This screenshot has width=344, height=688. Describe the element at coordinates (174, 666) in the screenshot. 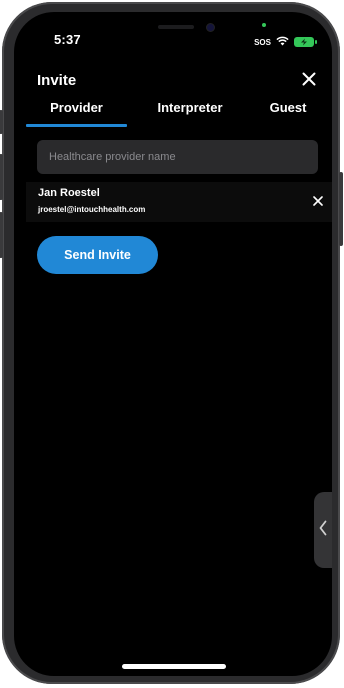

I see `home-indicator` at that location.